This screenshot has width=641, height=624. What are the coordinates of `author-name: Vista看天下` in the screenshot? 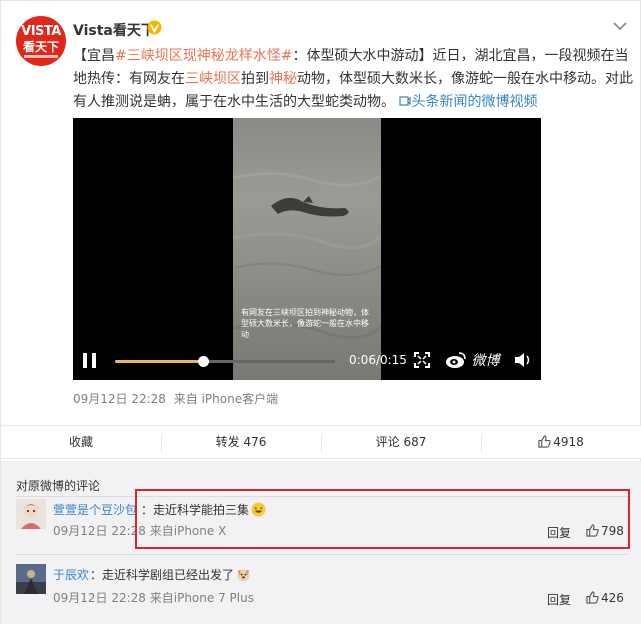 It's located at (114, 30).